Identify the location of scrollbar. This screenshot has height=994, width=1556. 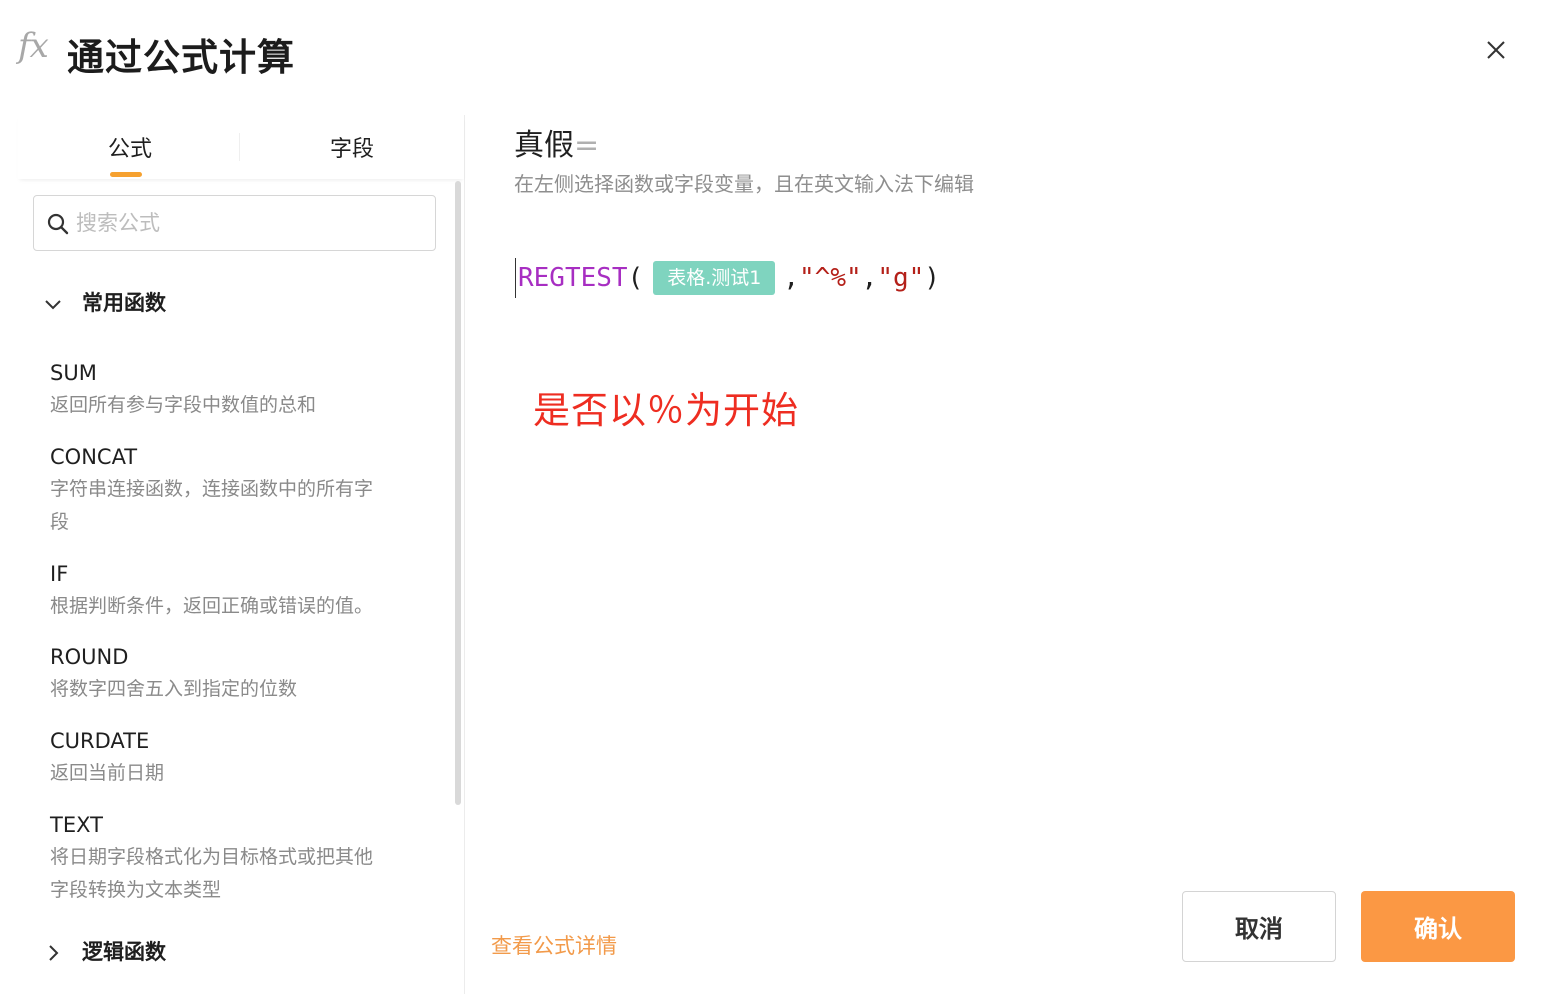
(458, 493).